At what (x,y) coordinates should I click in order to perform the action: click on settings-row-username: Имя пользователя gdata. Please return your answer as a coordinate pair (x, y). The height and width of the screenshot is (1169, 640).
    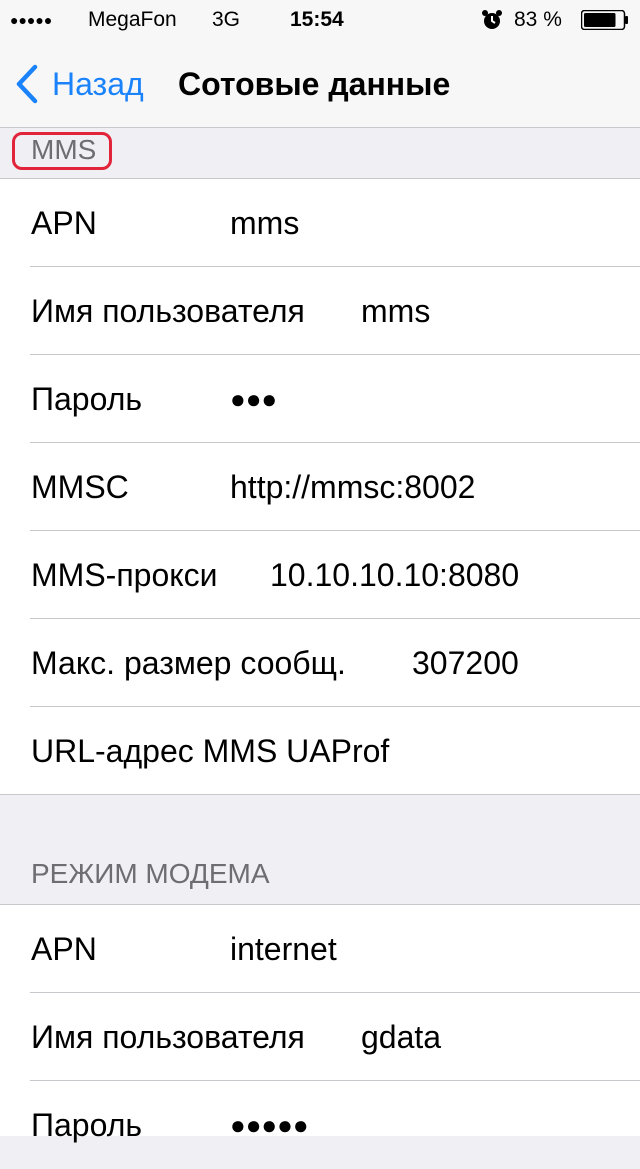
    Looking at the image, I should click on (320, 1037).